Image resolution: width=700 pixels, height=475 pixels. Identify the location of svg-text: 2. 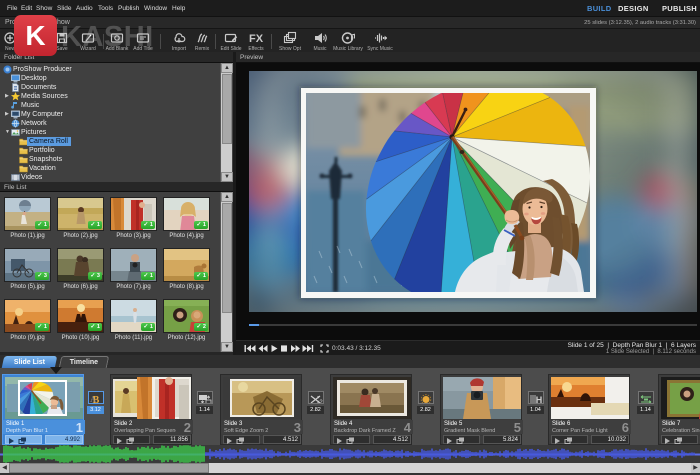
(321, 402).